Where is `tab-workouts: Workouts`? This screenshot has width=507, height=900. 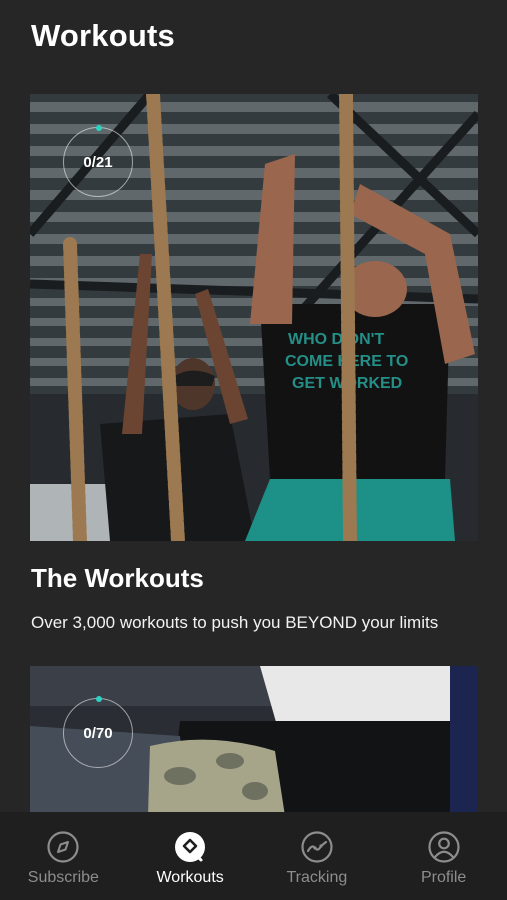 tab-workouts: Workouts is located at coordinates (190, 856).